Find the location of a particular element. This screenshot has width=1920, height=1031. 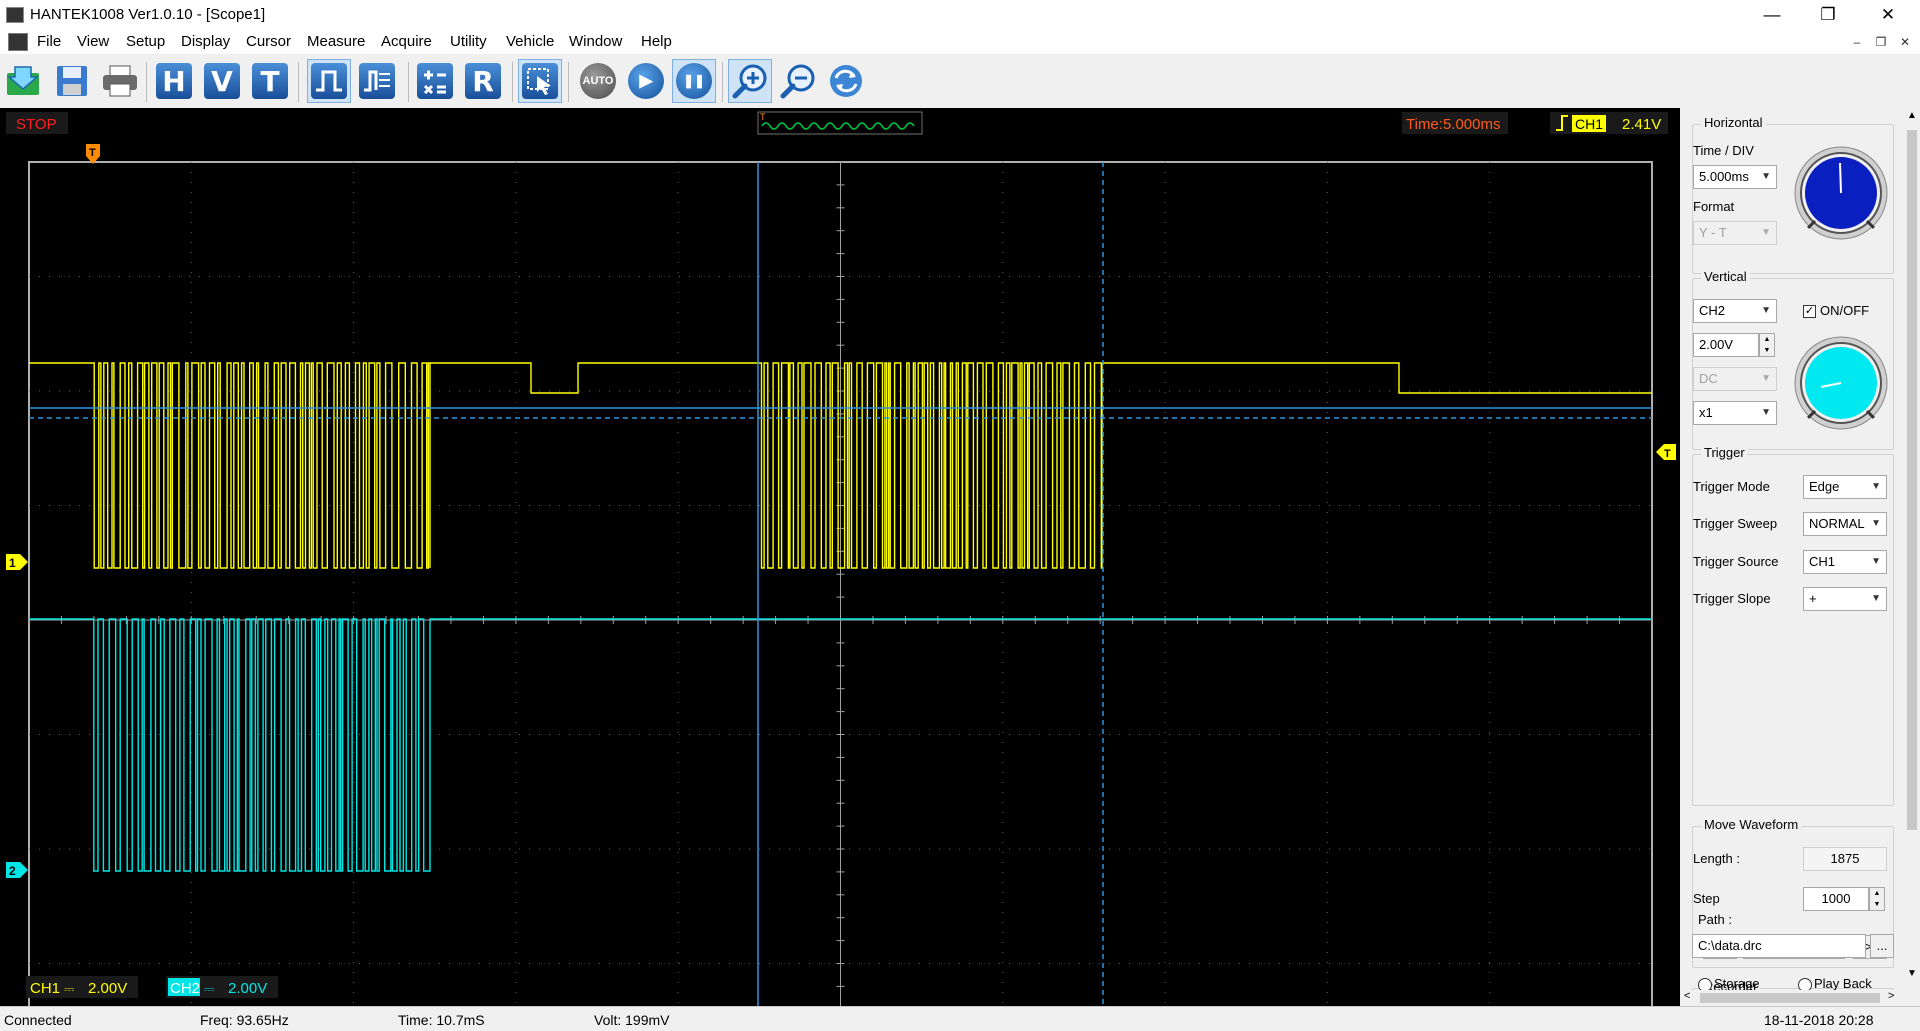

trigger-sweep-select: NORMAL ▼ is located at coordinates (1845, 524).